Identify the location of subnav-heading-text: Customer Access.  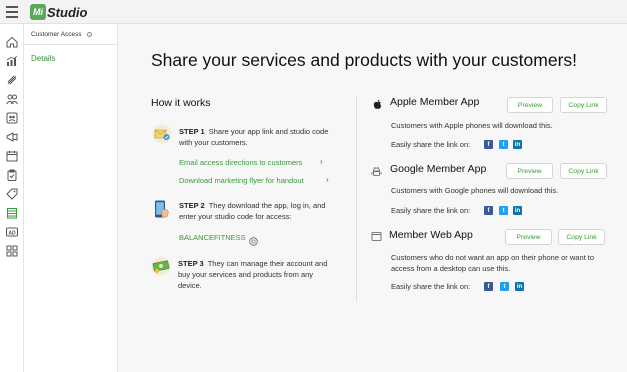
(56, 34).